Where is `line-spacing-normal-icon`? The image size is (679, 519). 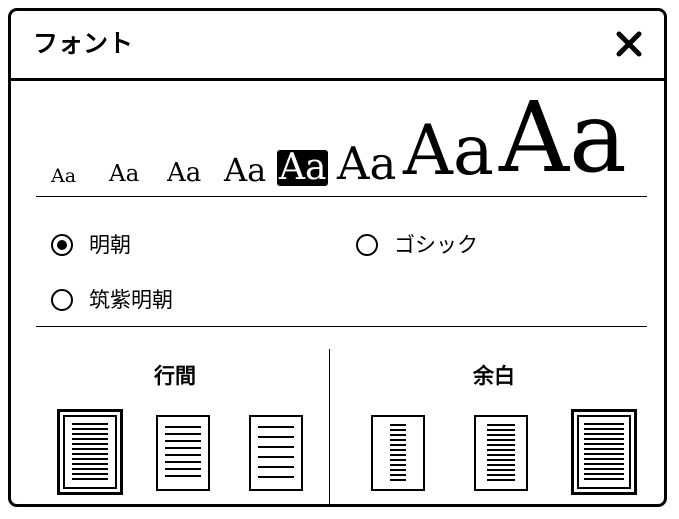 line-spacing-normal-icon is located at coordinates (183, 455).